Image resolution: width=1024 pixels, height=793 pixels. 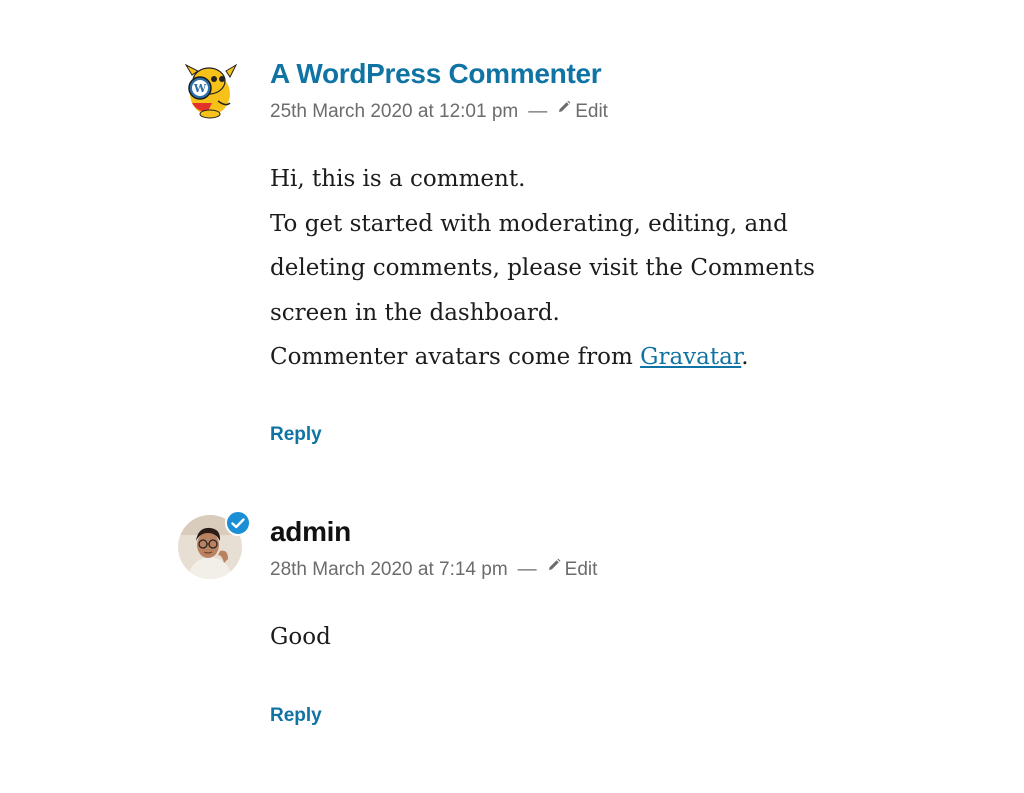 What do you see at coordinates (210, 89) in the screenshot?
I see `wapuu-avatar-icon: W` at bounding box center [210, 89].